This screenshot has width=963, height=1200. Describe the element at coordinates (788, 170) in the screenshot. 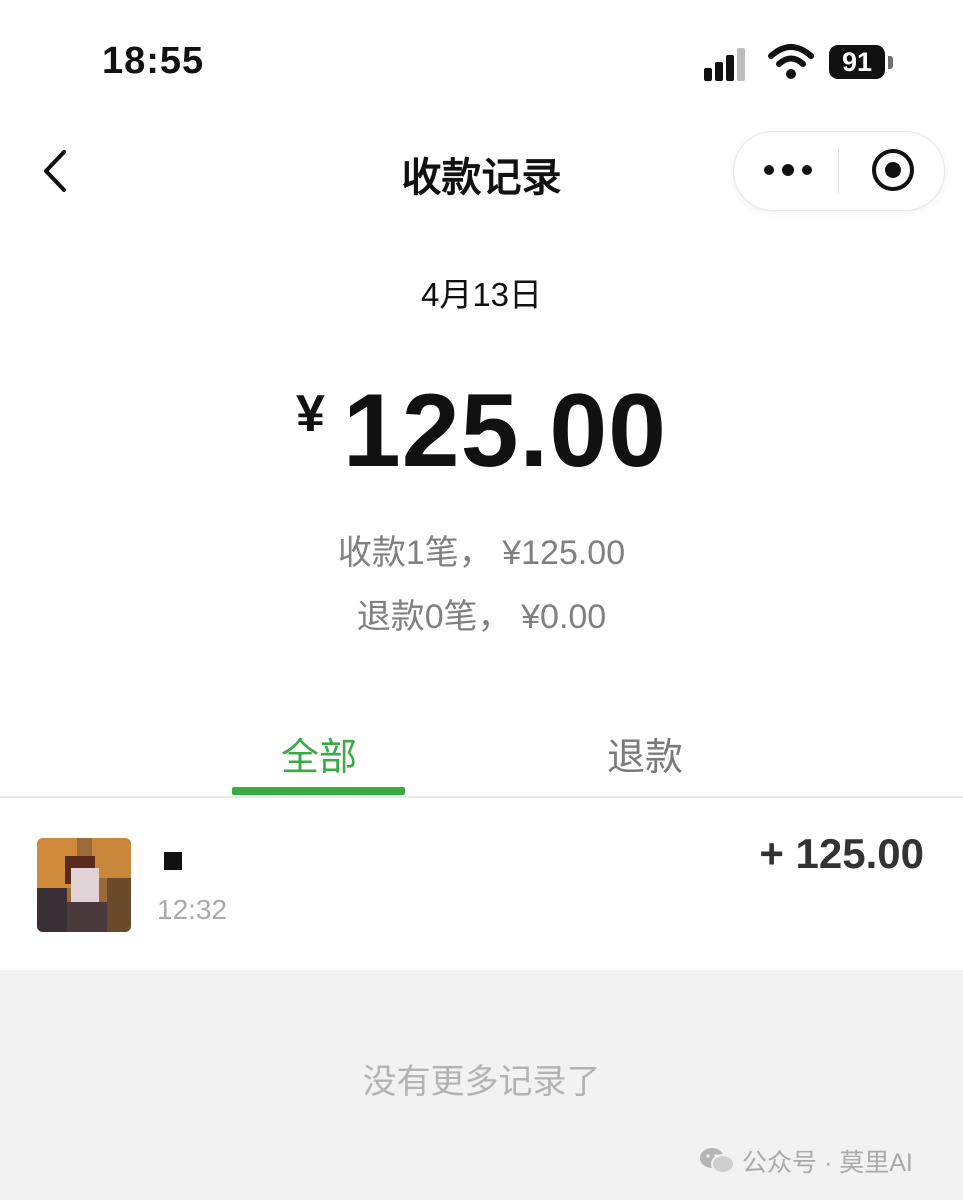

I see `more-dots-icon` at that location.